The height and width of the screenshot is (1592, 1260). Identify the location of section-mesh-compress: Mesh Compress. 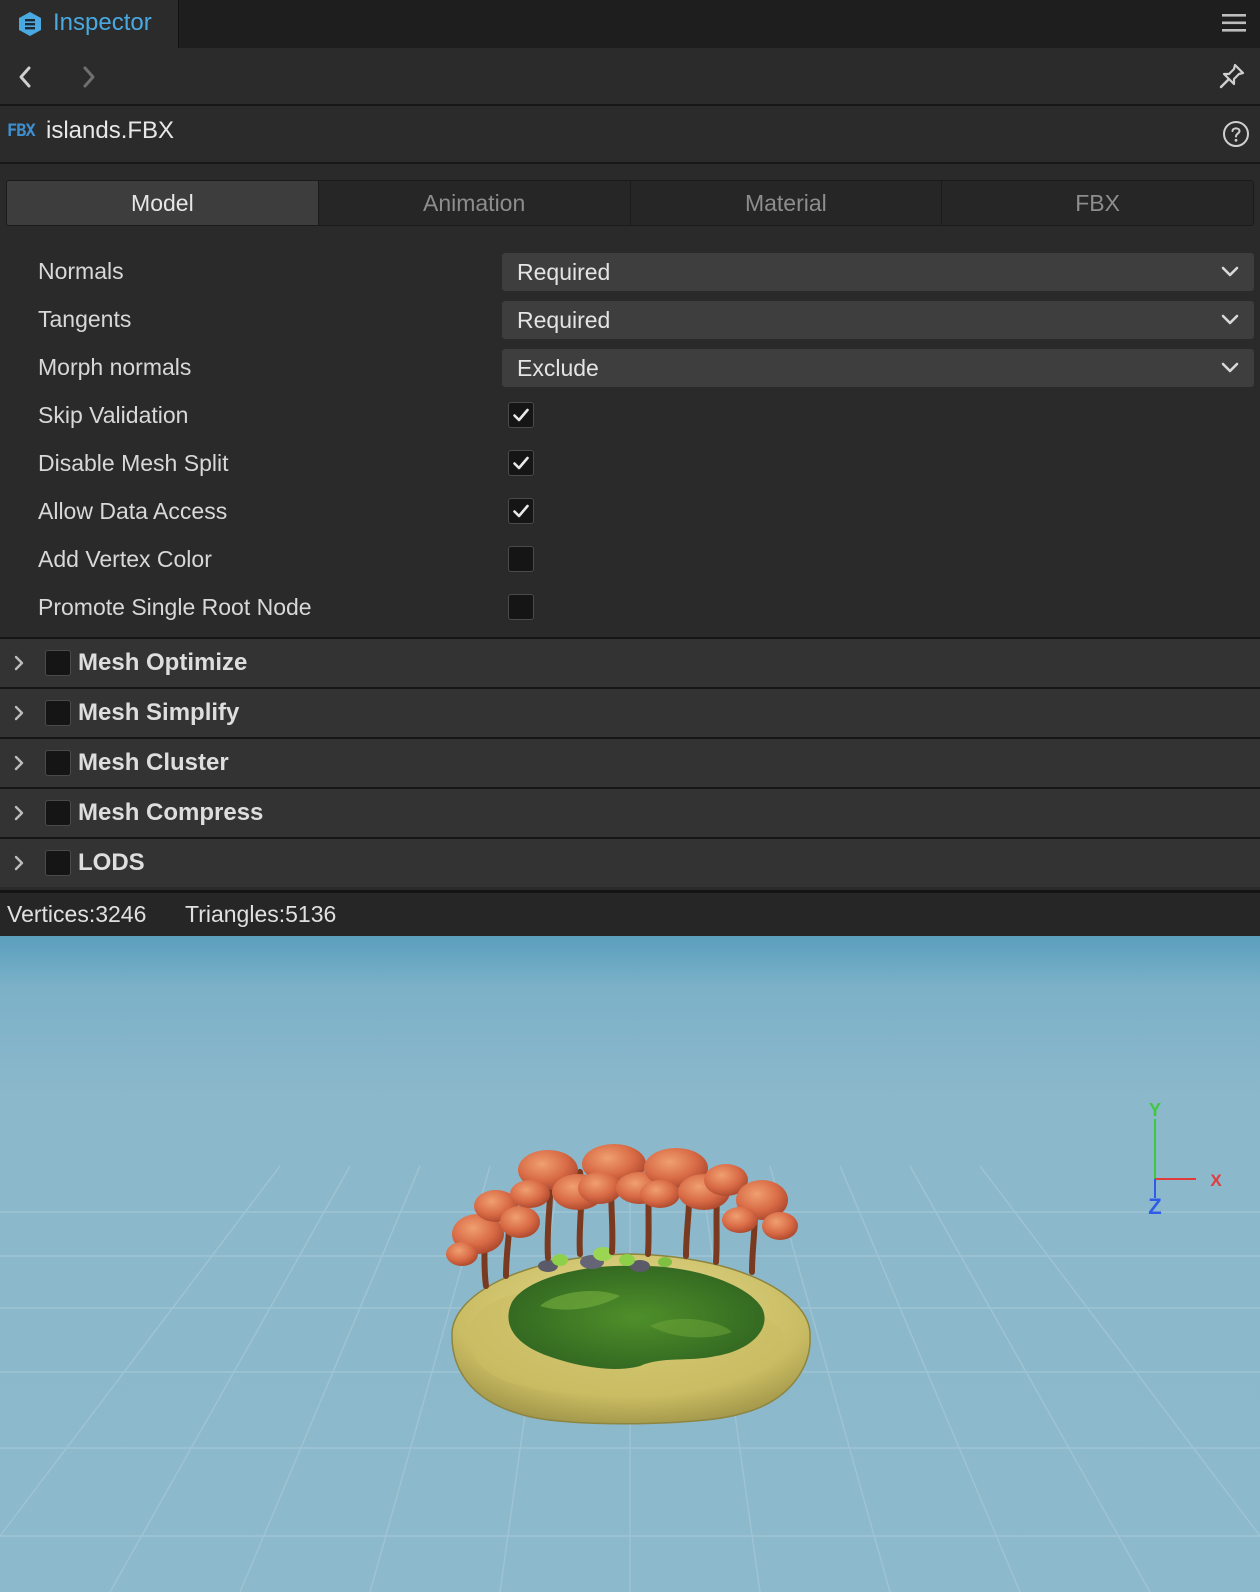
(630, 812).